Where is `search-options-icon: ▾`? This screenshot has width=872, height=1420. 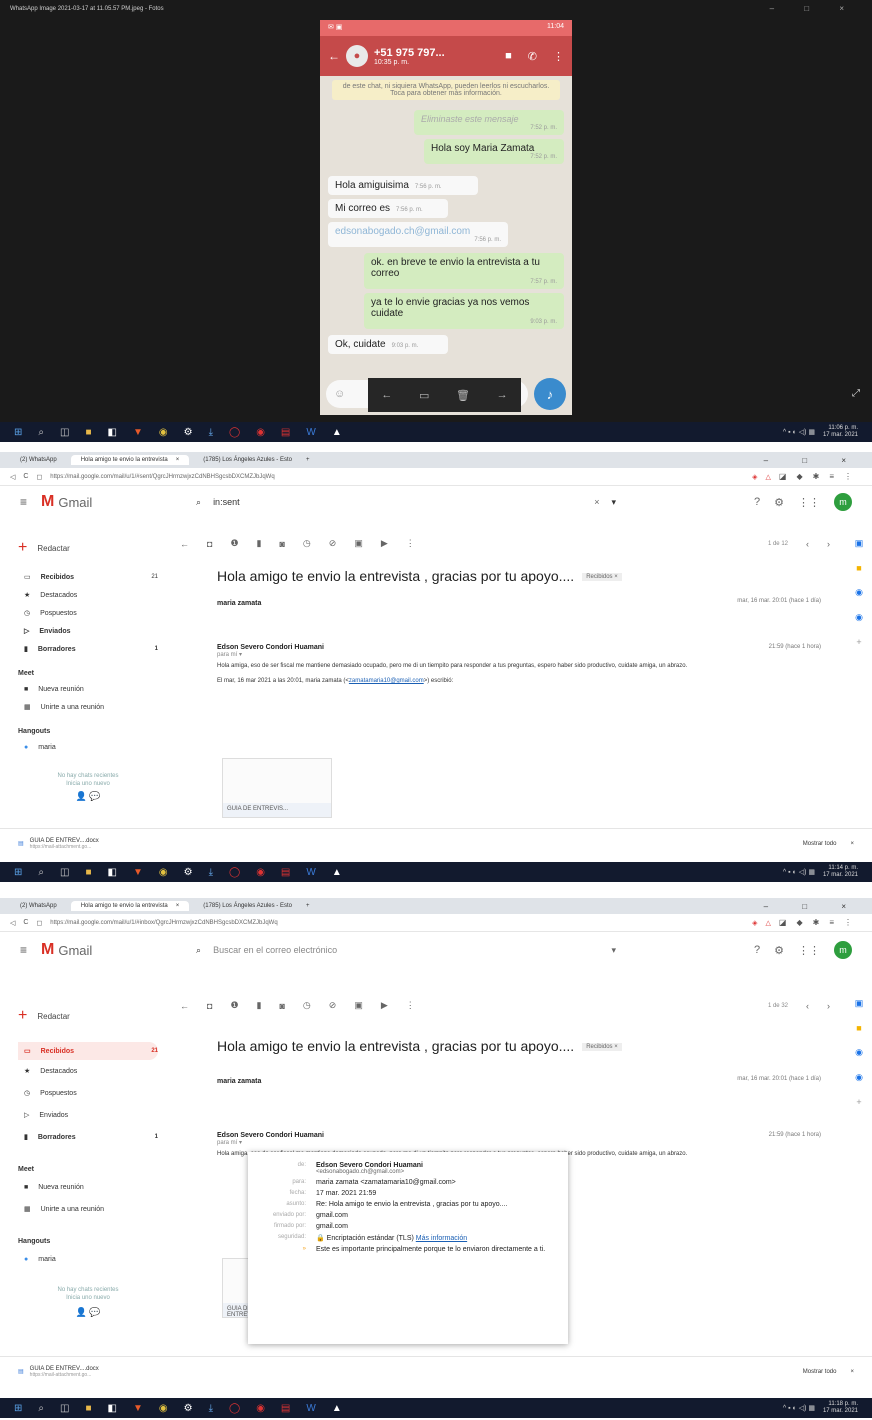 search-options-icon: ▾ is located at coordinates (613, 502).